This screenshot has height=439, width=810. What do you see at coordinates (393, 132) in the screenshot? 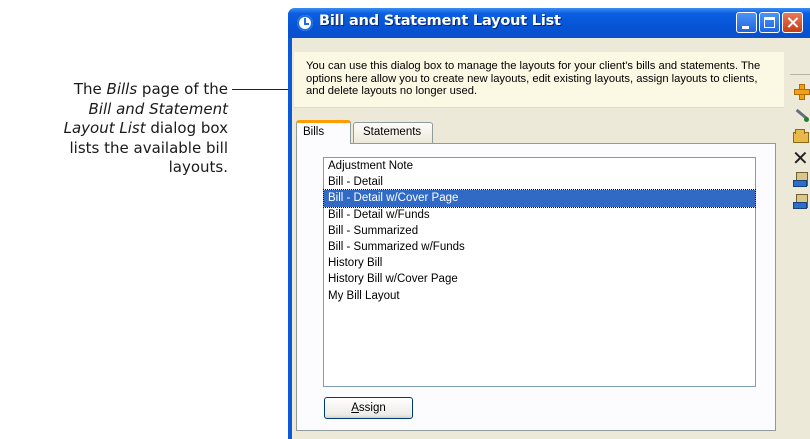
I see `tab-statements: Statements` at bounding box center [393, 132].